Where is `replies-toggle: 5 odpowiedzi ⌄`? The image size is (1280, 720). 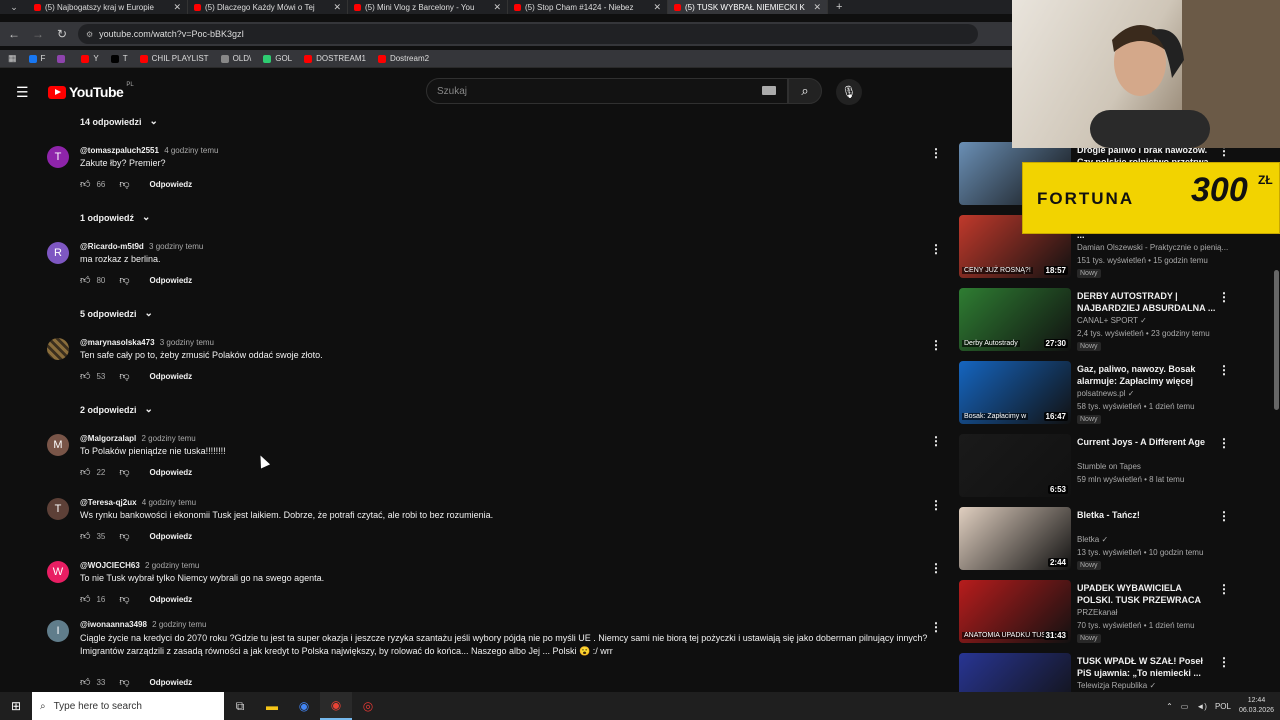
replies-toggle: 5 odpowiedzi ⌄ is located at coordinates (116, 313).